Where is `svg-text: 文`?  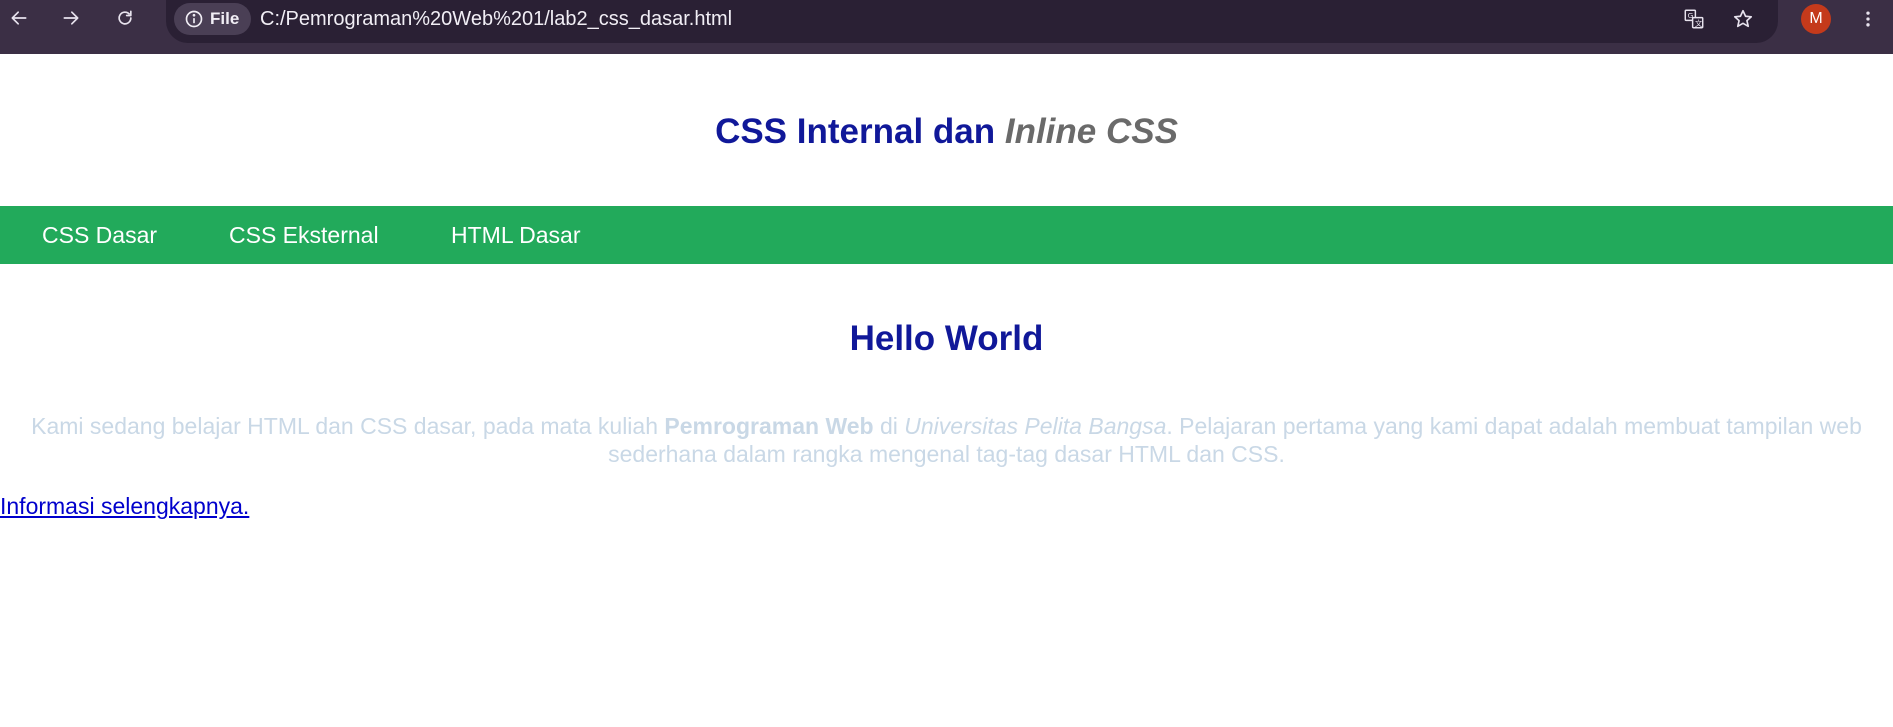 svg-text: 文 is located at coordinates (1699, 23).